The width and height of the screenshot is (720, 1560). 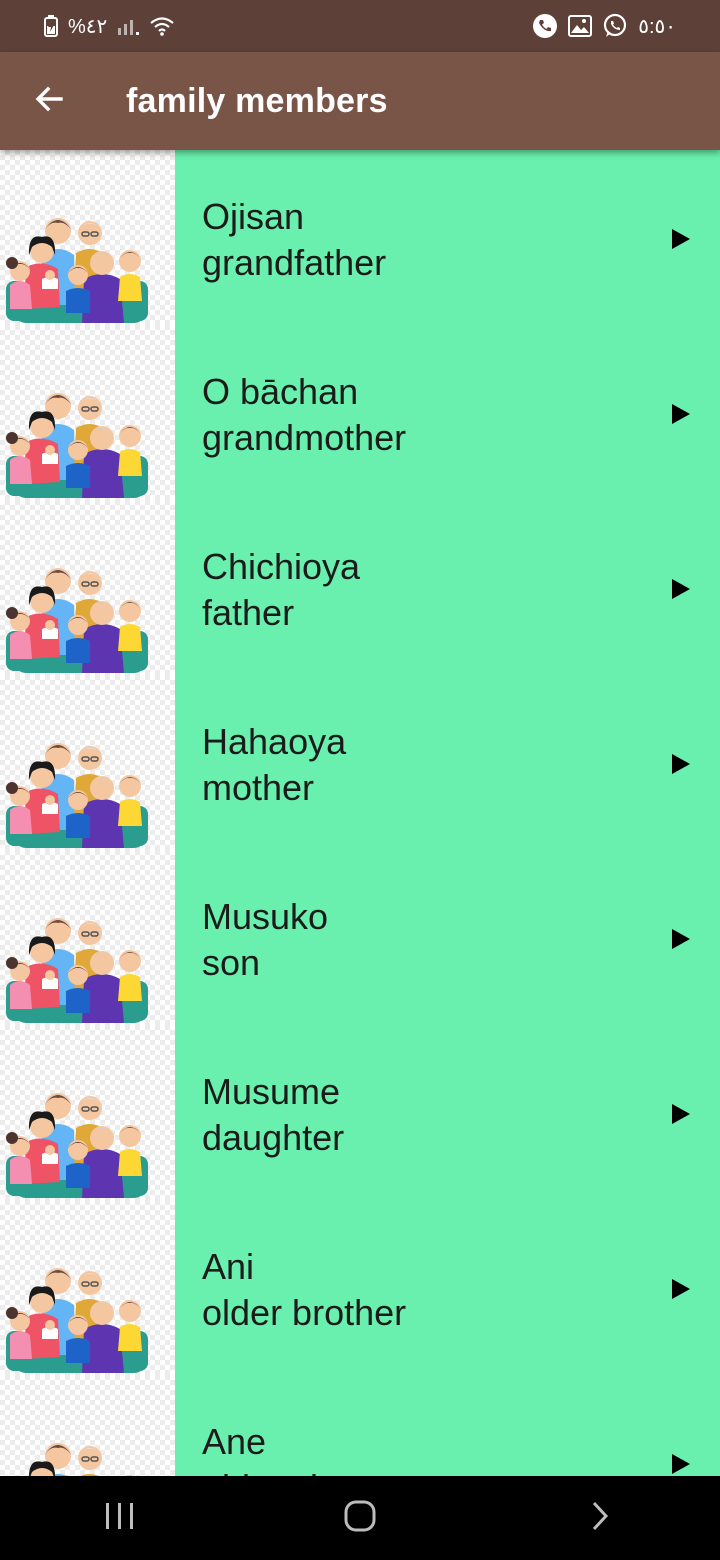 What do you see at coordinates (109, 26) in the screenshot?
I see `status-left: %٤٢` at bounding box center [109, 26].